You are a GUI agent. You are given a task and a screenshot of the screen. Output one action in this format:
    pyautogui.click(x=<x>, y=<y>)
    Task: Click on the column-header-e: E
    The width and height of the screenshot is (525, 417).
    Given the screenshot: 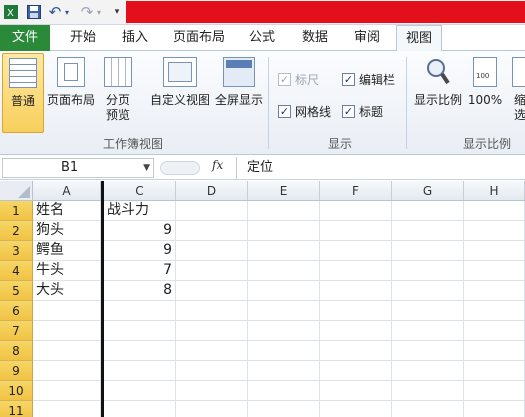 What is the action you would take?
    pyautogui.click(x=284, y=191)
    